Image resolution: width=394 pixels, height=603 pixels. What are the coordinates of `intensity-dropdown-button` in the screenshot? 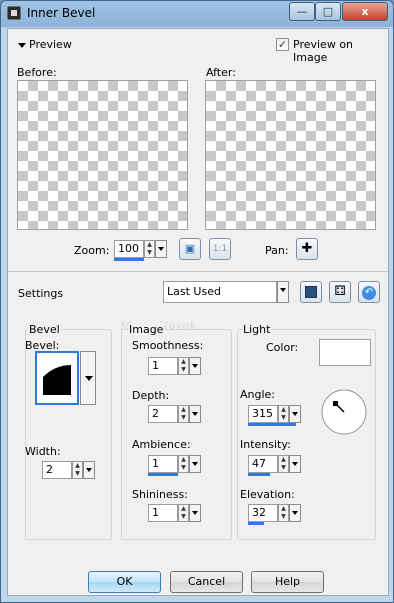 It's located at (295, 464).